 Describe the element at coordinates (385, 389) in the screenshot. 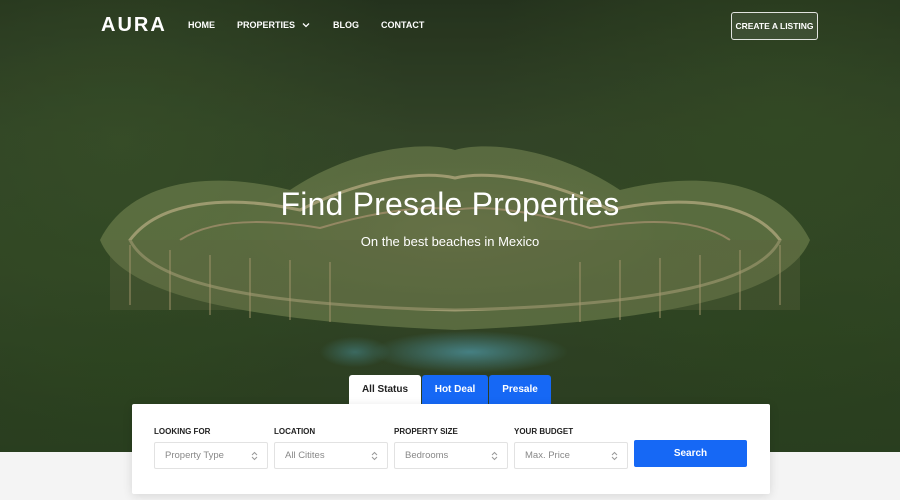

I see `tab-all-status: All Status` at that location.